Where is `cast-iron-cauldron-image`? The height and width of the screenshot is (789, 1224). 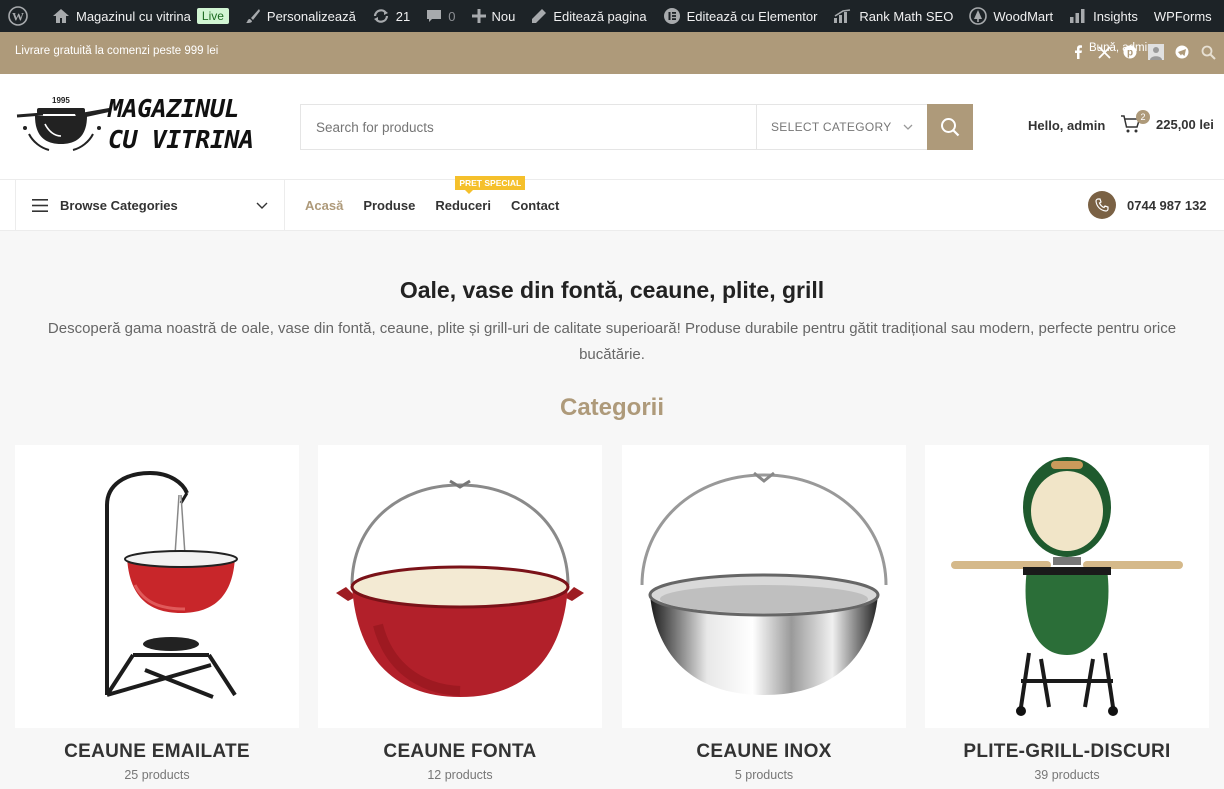
cast-iron-cauldron-image is located at coordinates (460, 588).